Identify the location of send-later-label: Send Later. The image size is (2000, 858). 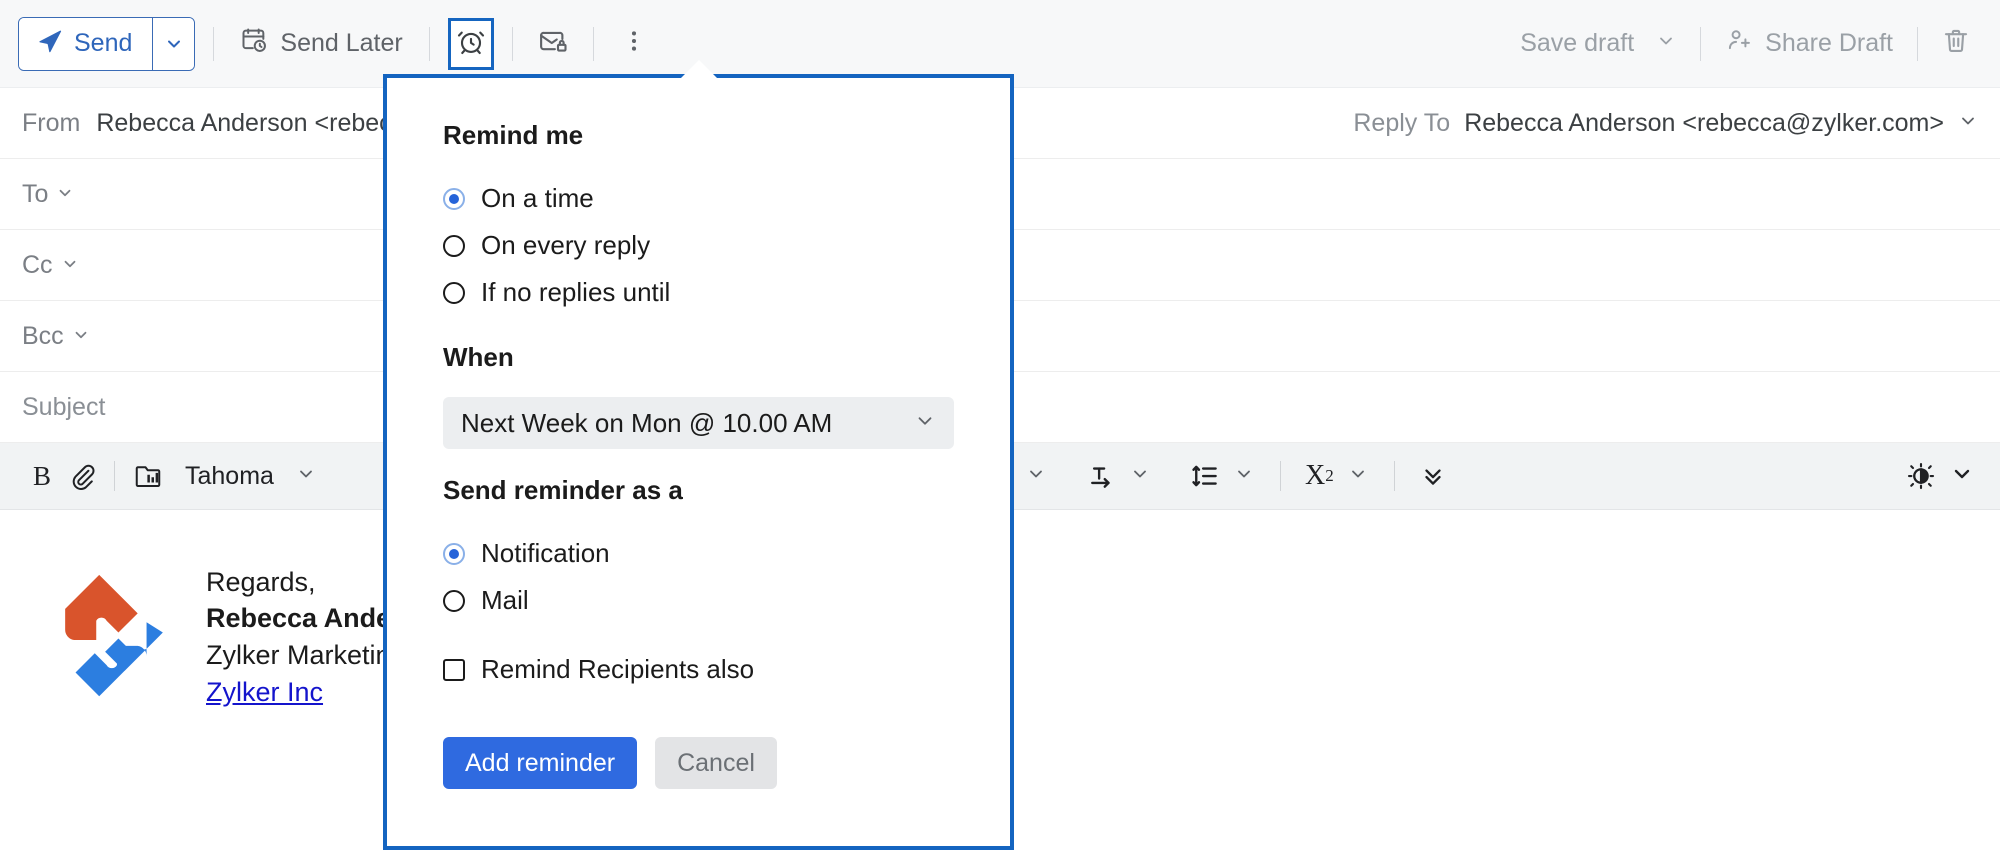
(341, 43).